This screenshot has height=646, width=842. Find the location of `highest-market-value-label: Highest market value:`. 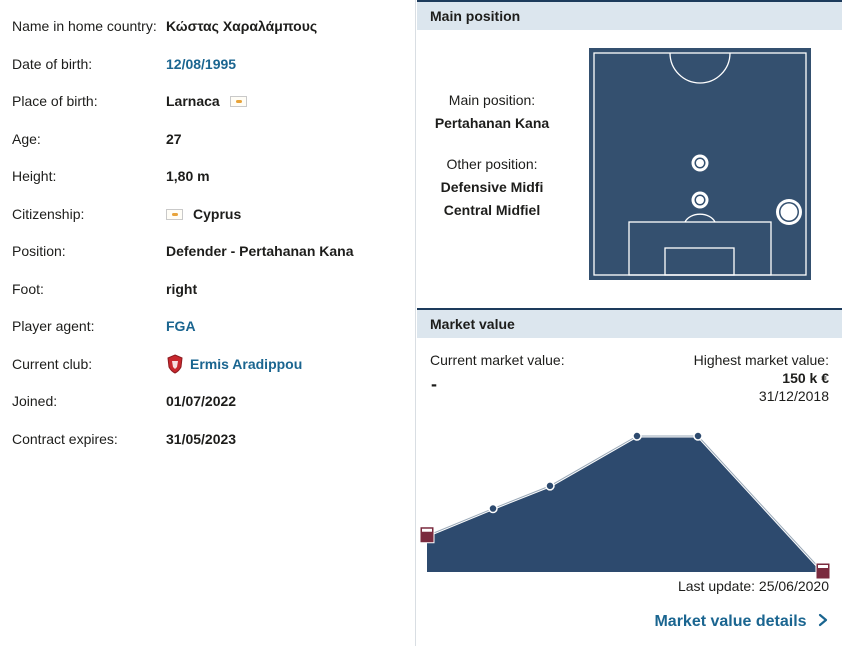

highest-market-value-label: Highest market value: is located at coordinates (761, 360).